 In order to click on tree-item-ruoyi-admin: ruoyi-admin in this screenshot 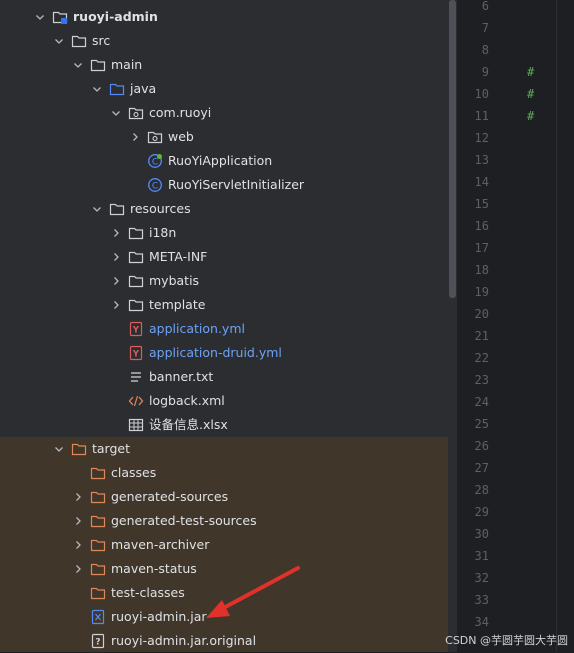, I will do `click(228, 17)`.